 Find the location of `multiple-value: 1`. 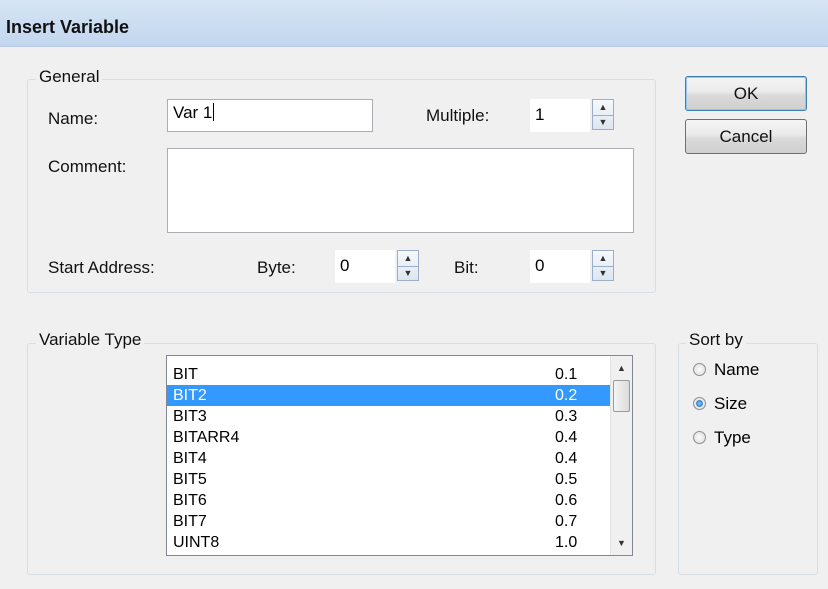

multiple-value: 1 is located at coordinates (560, 115).